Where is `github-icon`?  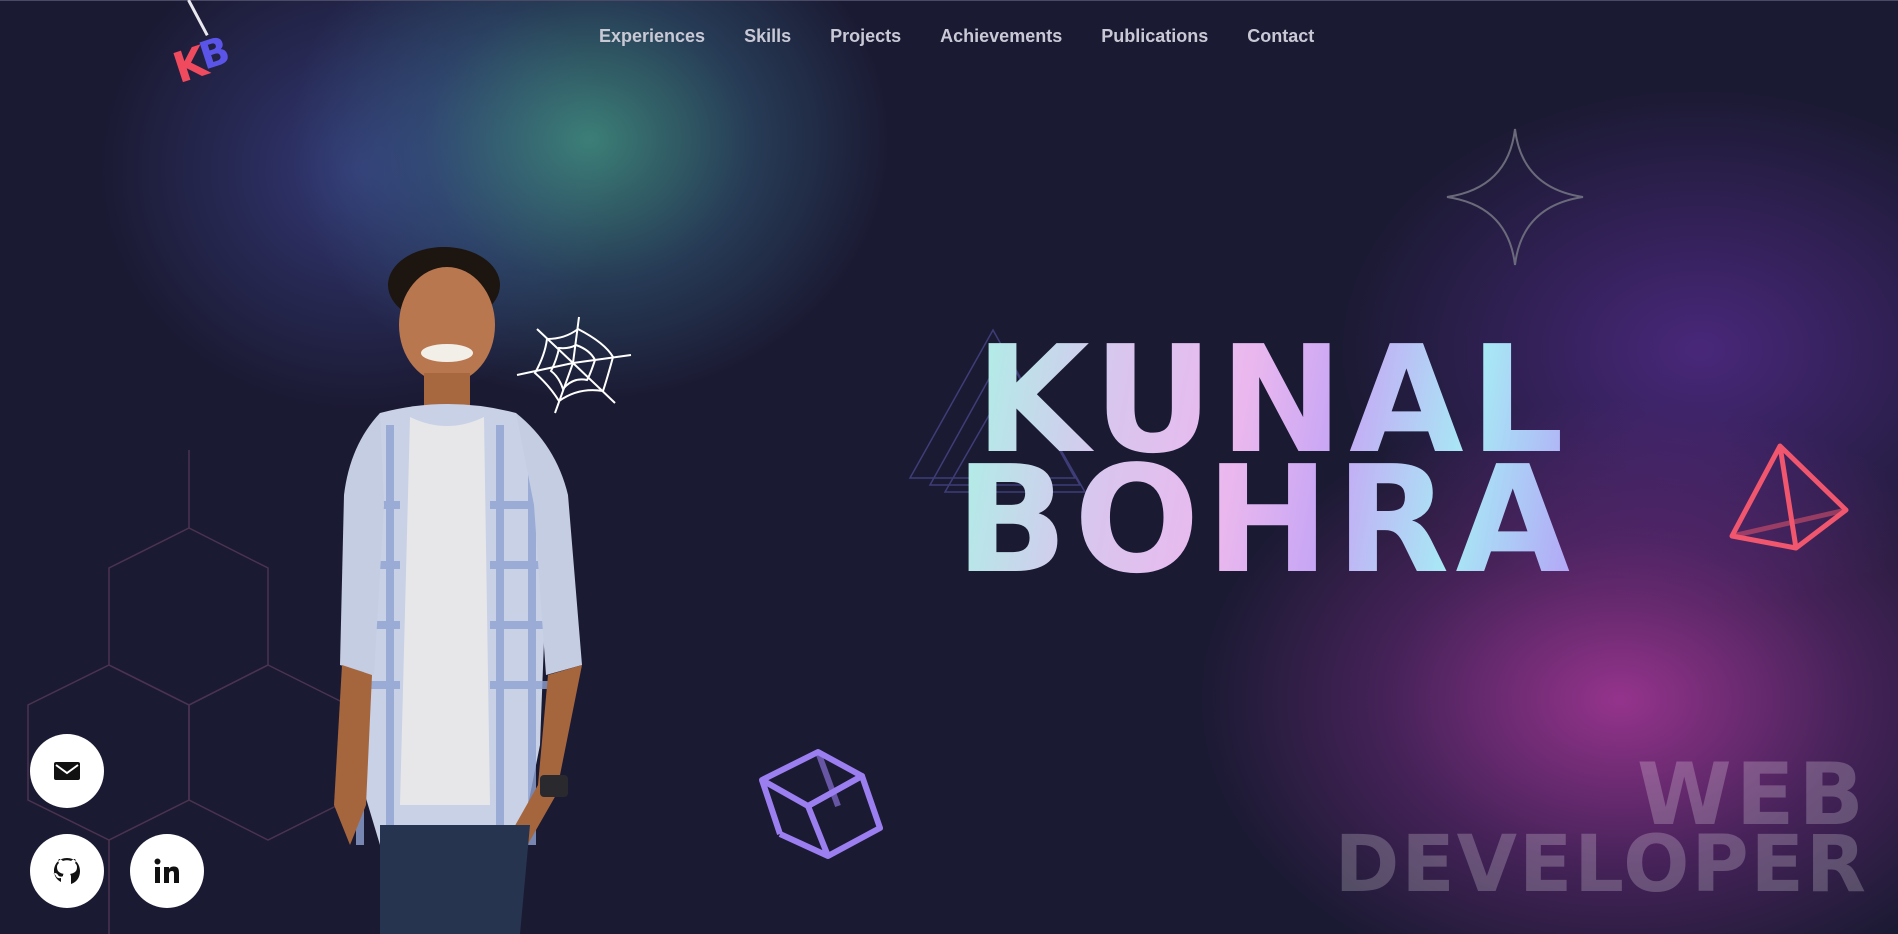
github-icon is located at coordinates (66, 871).